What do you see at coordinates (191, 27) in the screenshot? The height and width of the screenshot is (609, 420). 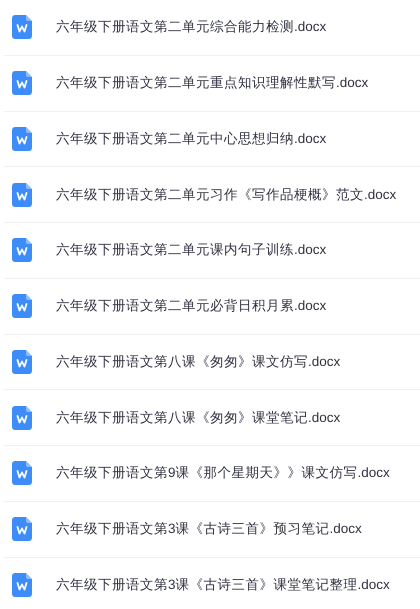 I see `file-name: 六年级下册语文第二单元综合能力检测.docx` at bounding box center [191, 27].